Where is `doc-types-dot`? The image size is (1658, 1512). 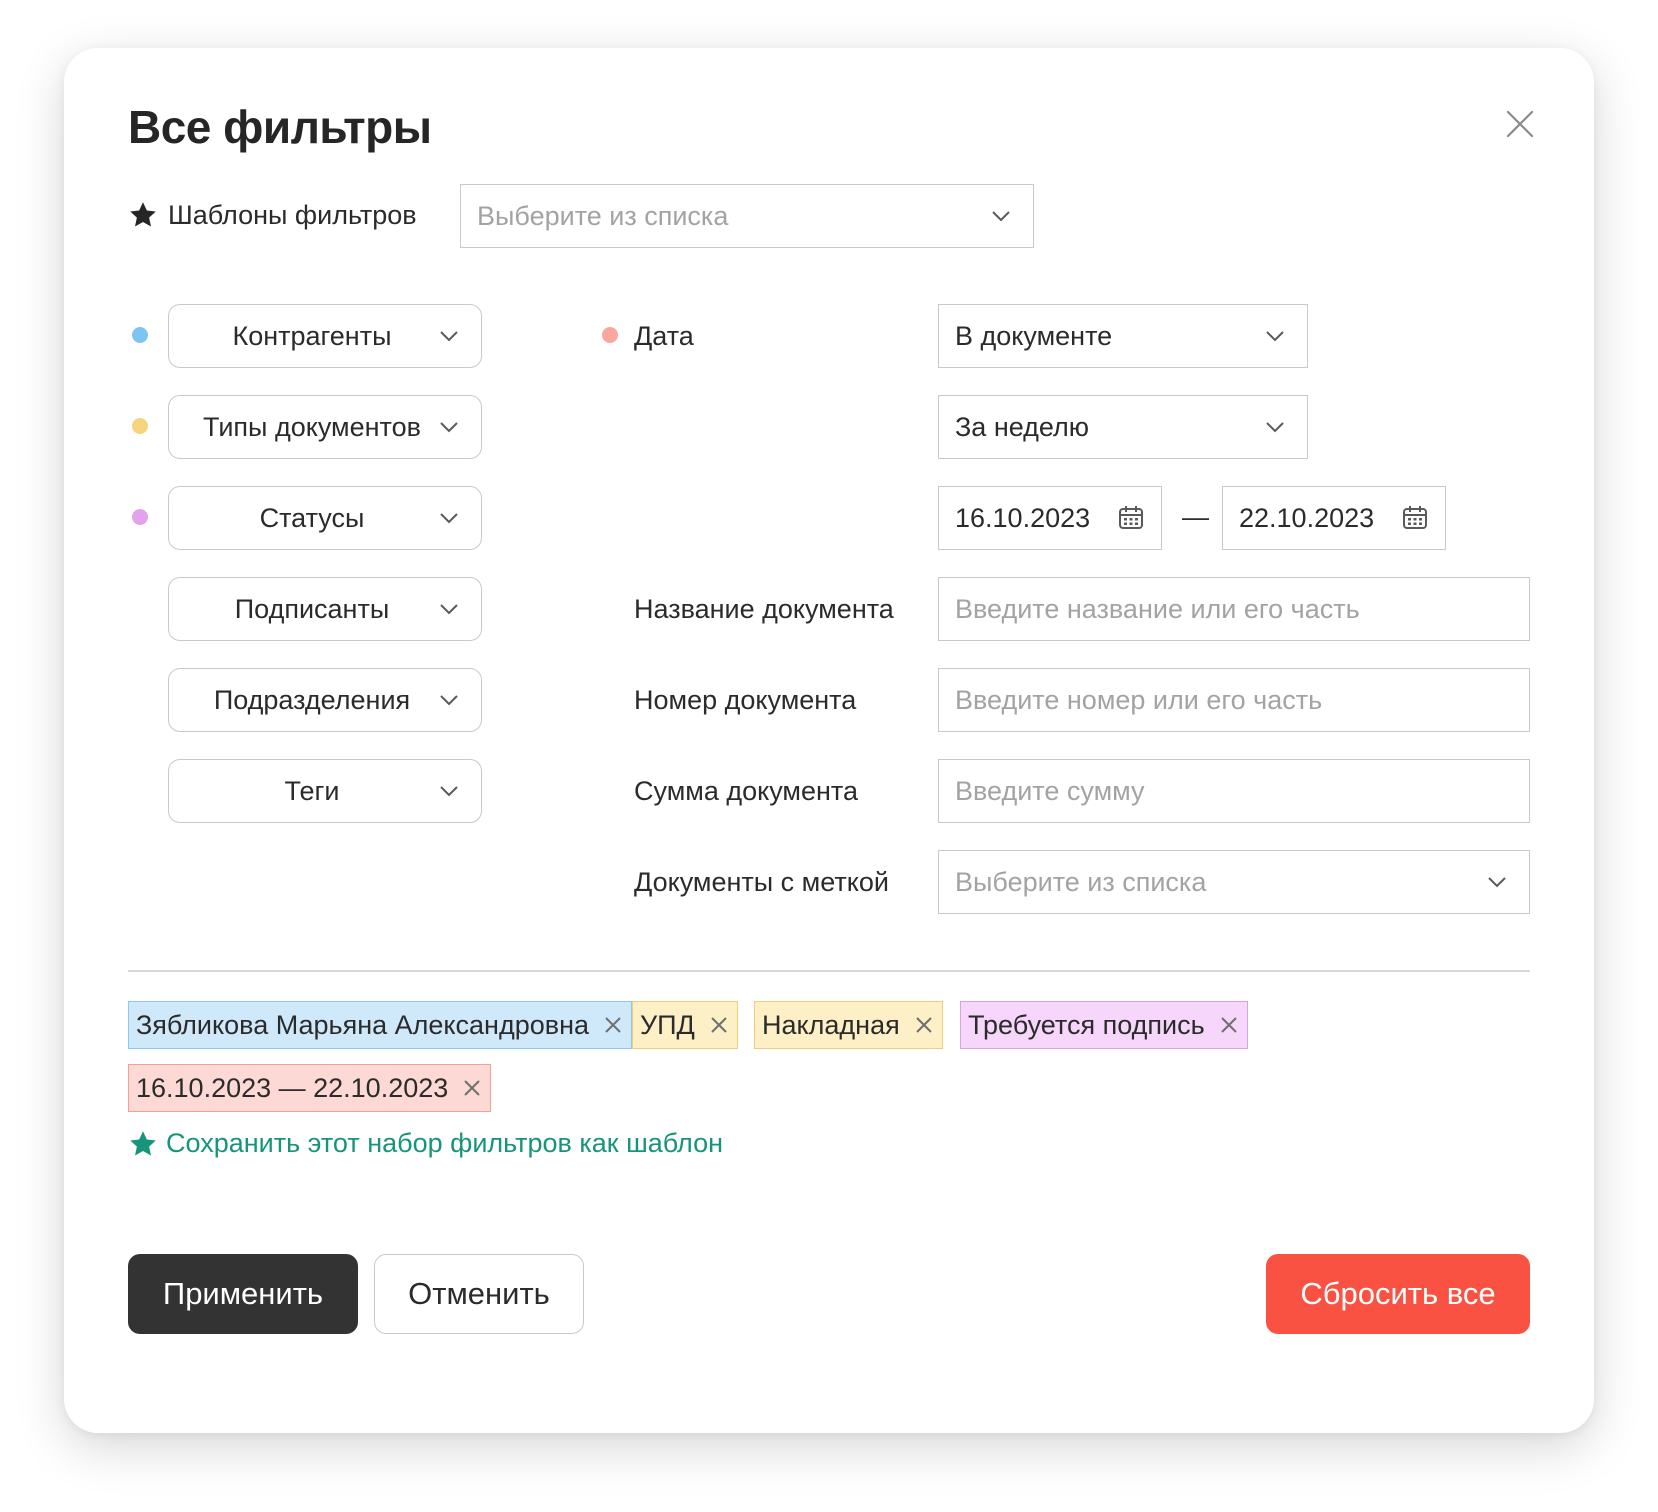 doc-types-dot is located at coordinates (140, 426).